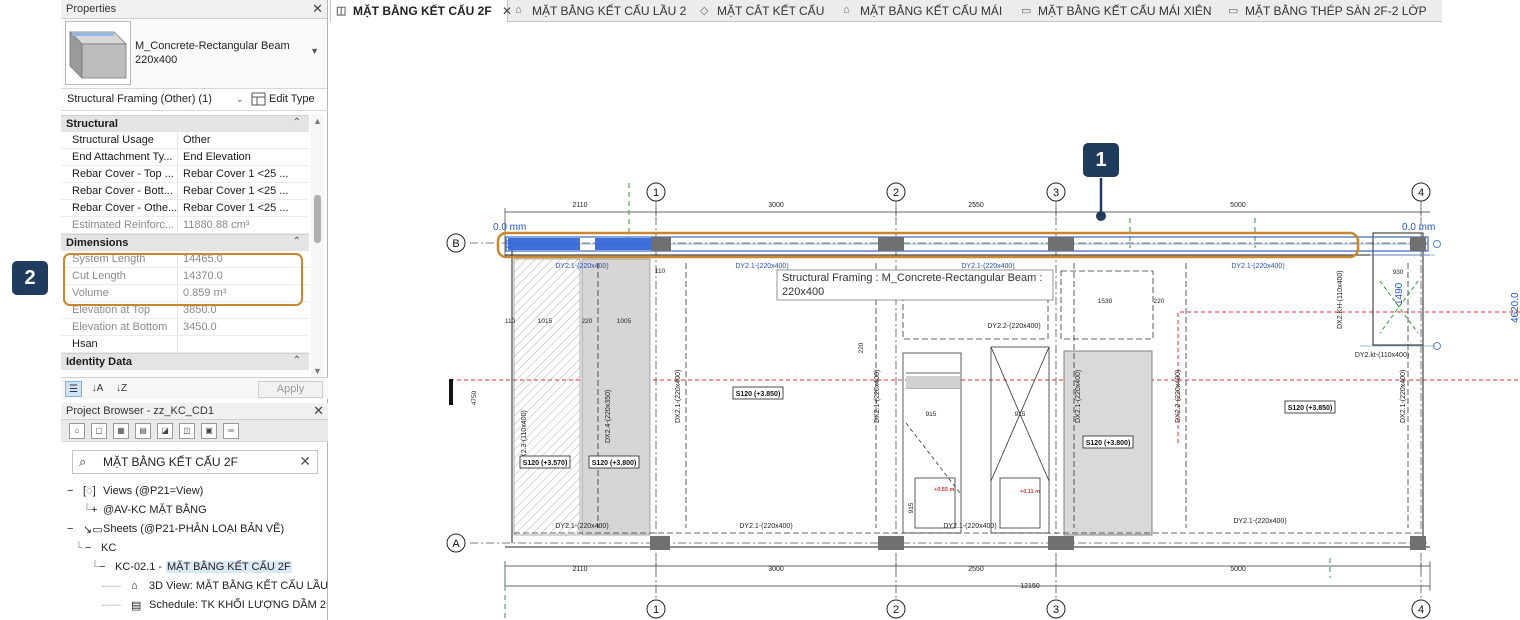  What do you see at coordinates (209, 431) in the screenshot?
I see `group-icon: ▣` at bounding box center [209, 431].